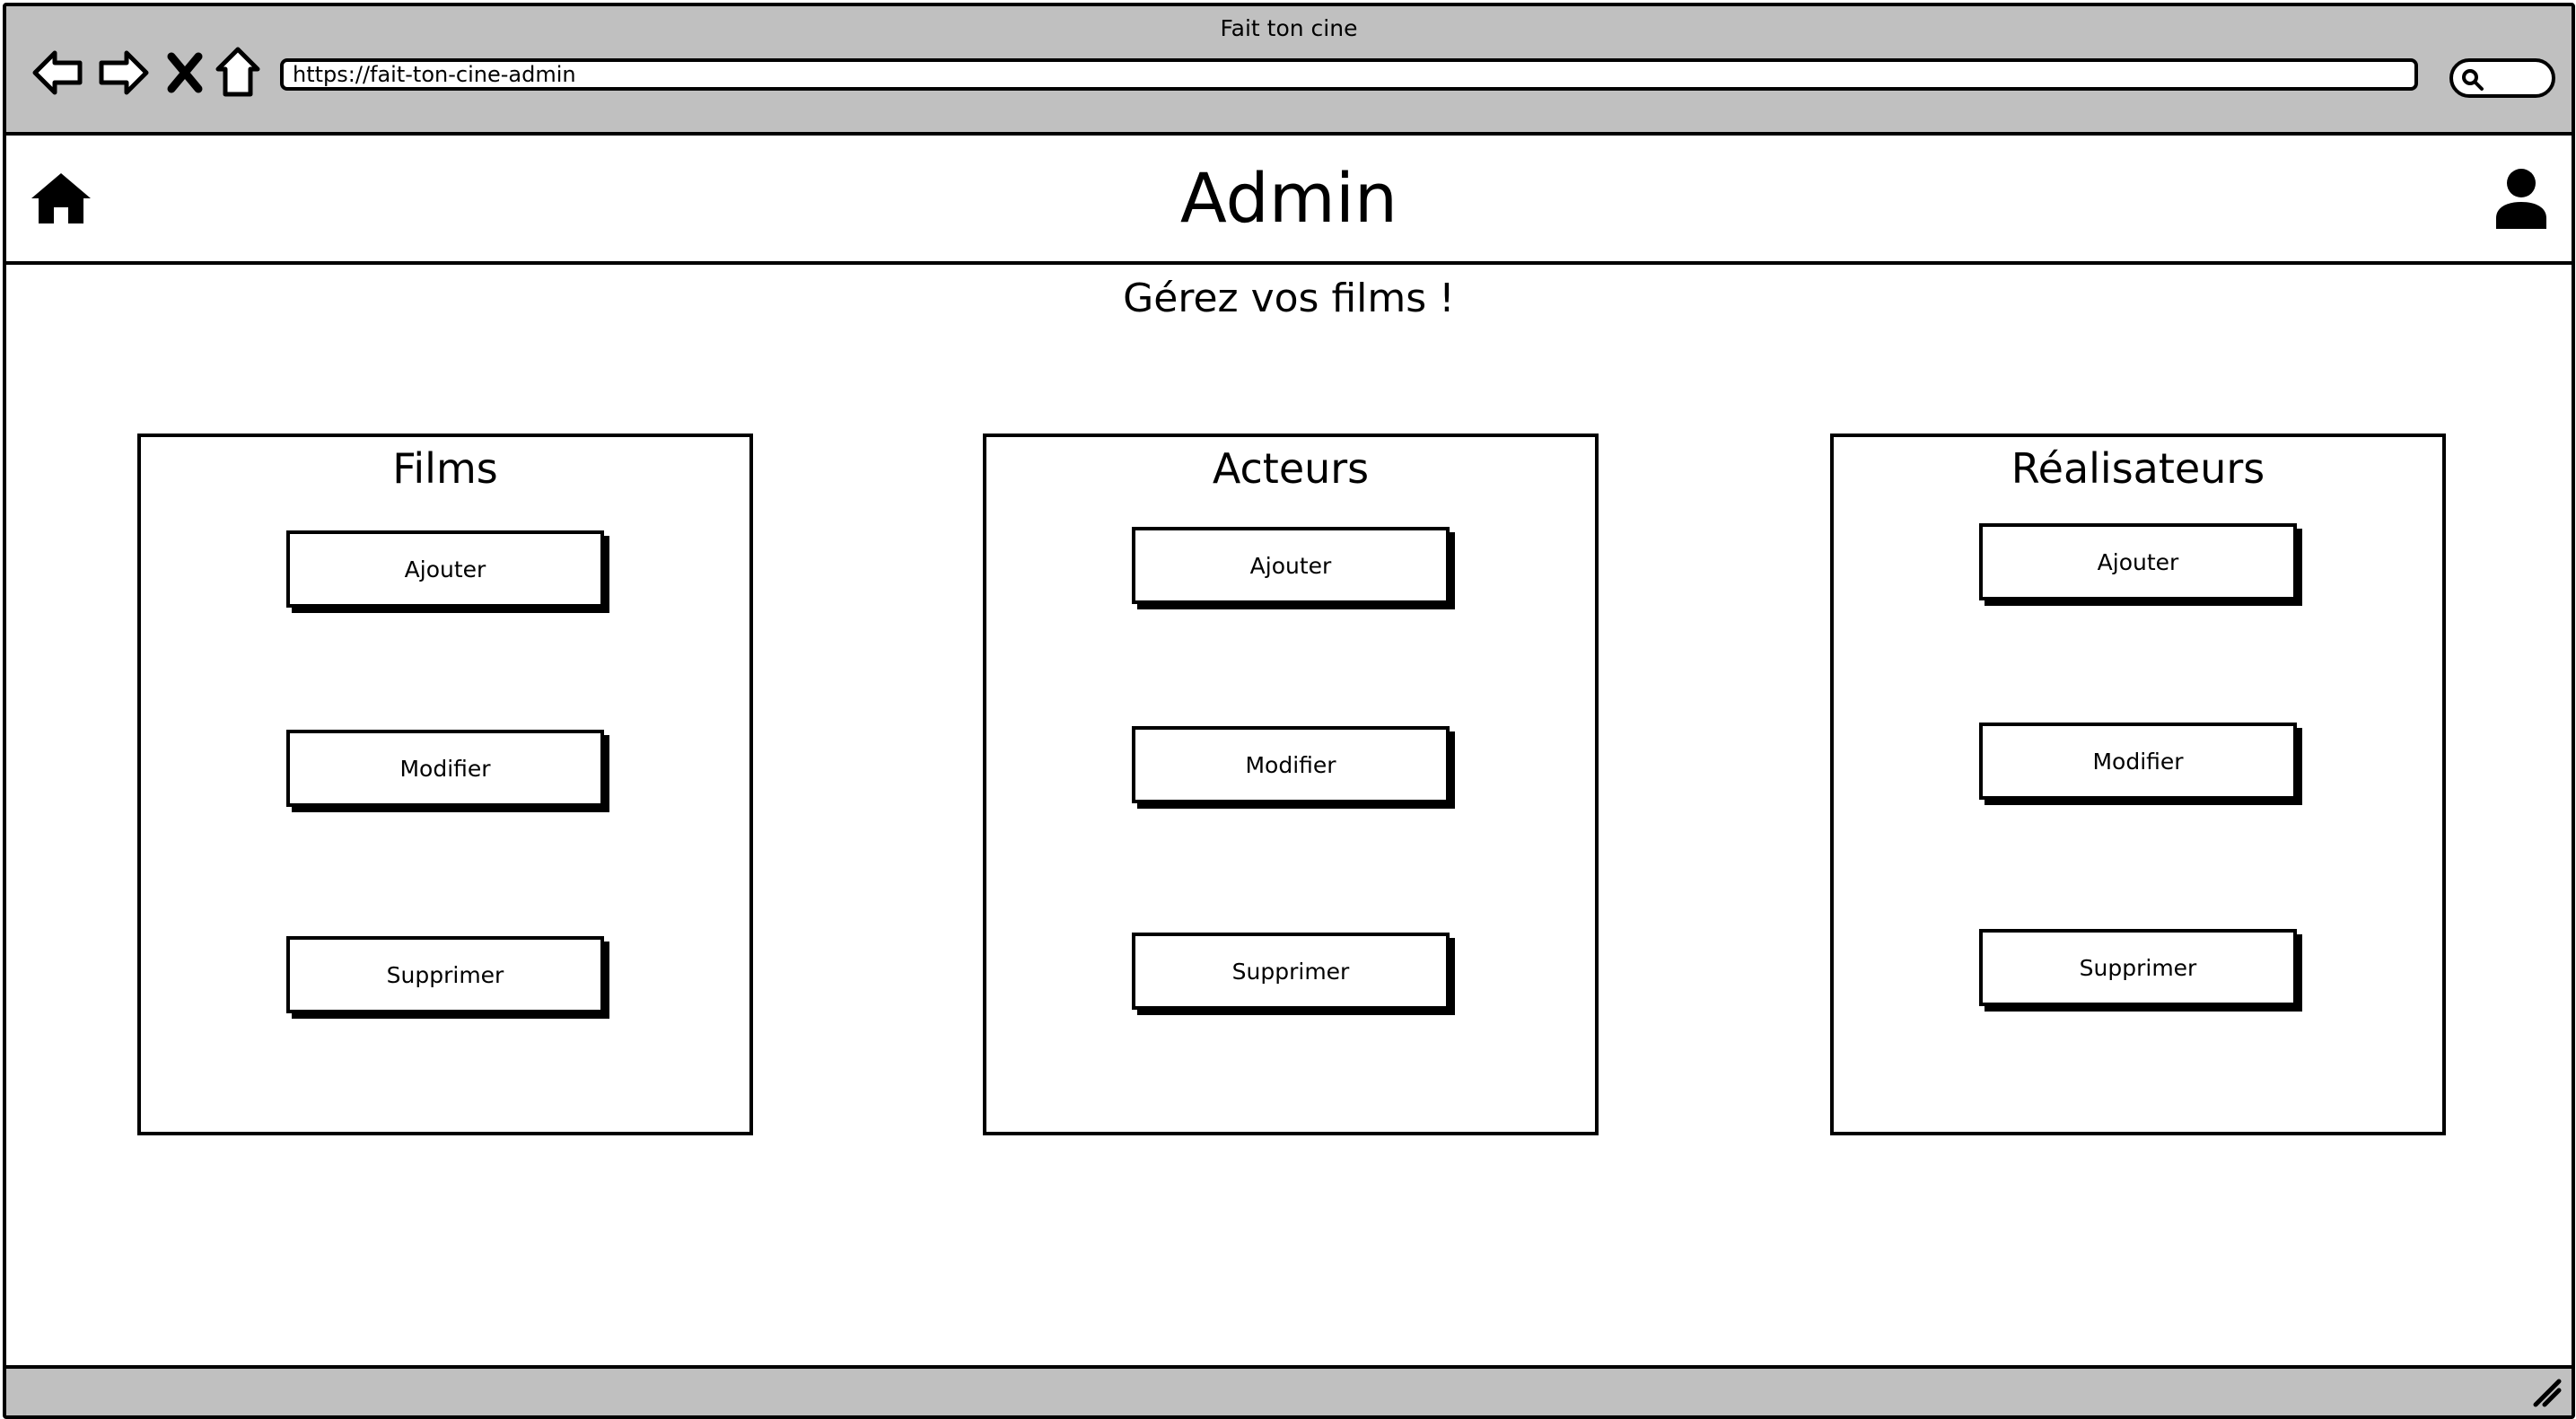  Describe the element at coordinates (1289, 28) in the screenshot. I see `window-title: Fait ton cine` at that location.